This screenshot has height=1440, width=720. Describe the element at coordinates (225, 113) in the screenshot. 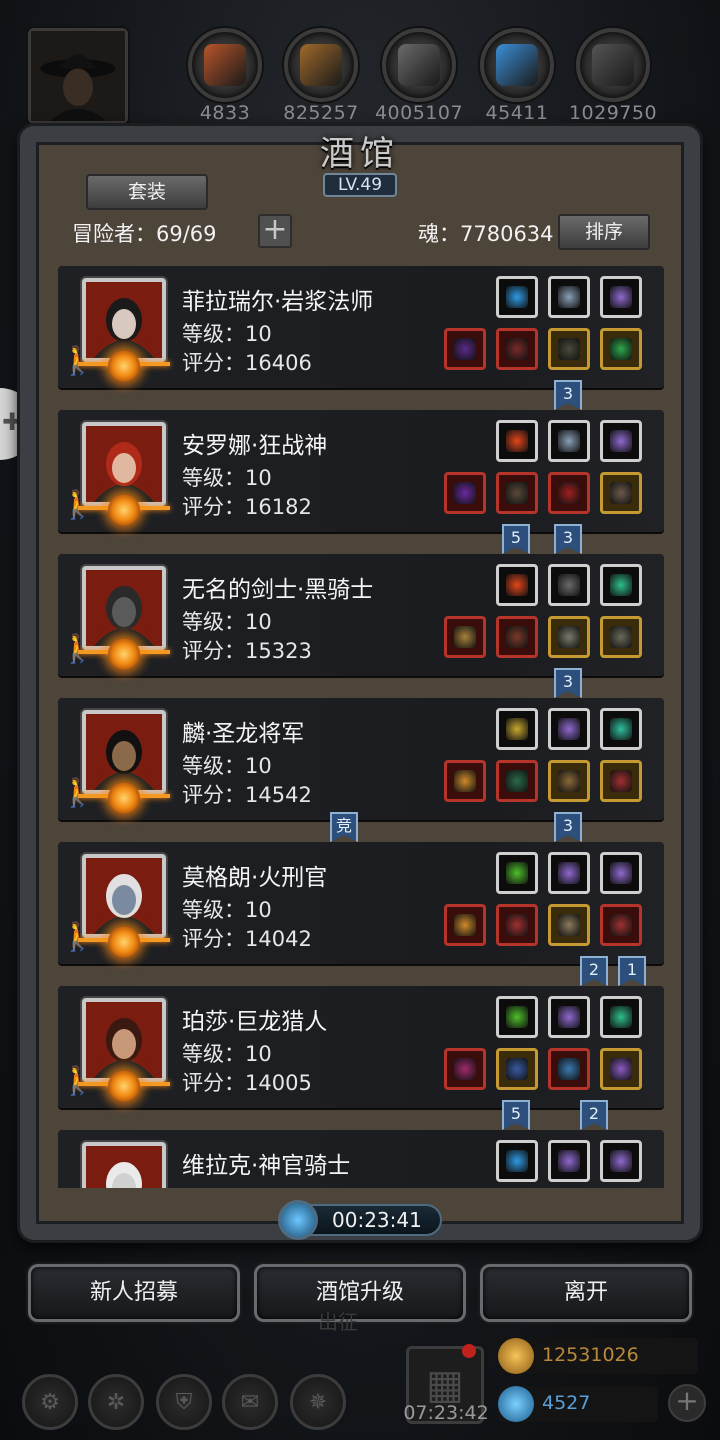

I see `resource-meat-value: 4833` at that location.